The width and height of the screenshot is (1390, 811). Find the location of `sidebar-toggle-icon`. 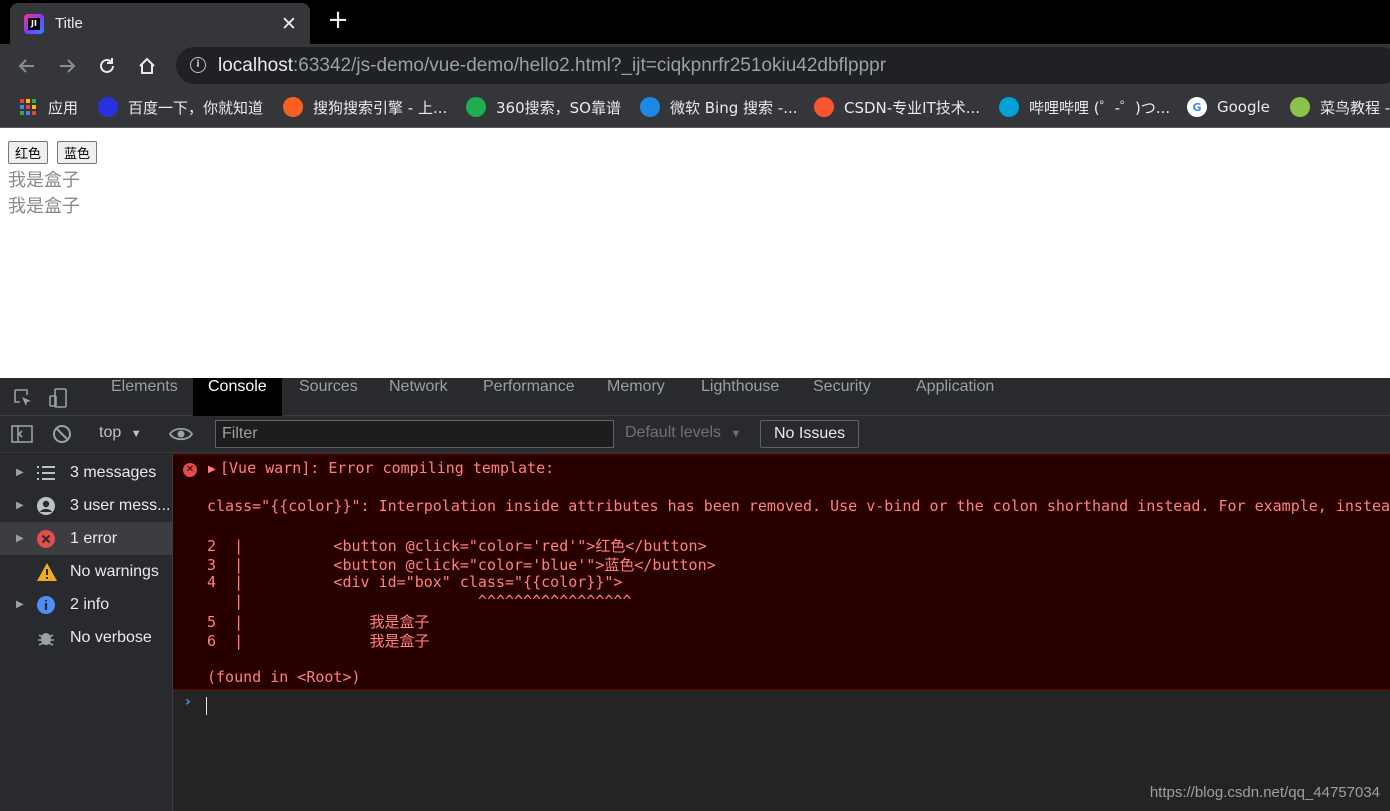

sidebar-toggle-icon is located at coordinates (22, 434).